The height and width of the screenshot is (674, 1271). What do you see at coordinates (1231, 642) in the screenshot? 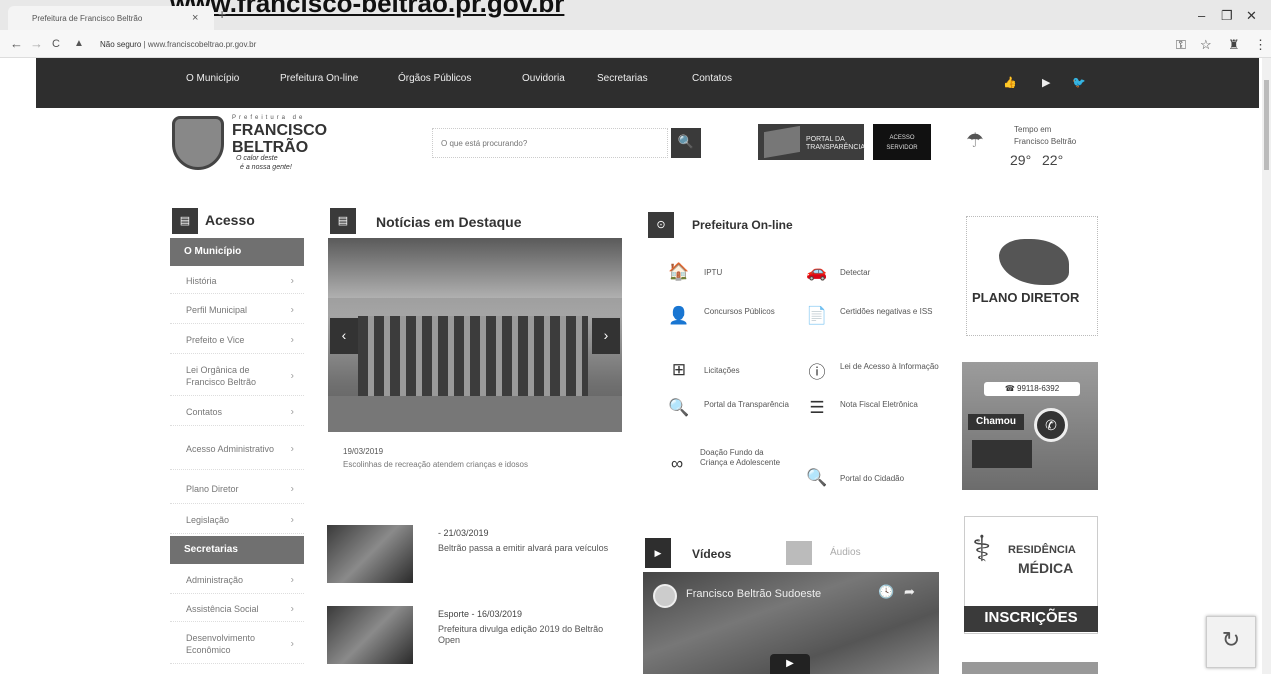
I see `recaptcha-badge: ↻` at bounding box center [1231, 642].